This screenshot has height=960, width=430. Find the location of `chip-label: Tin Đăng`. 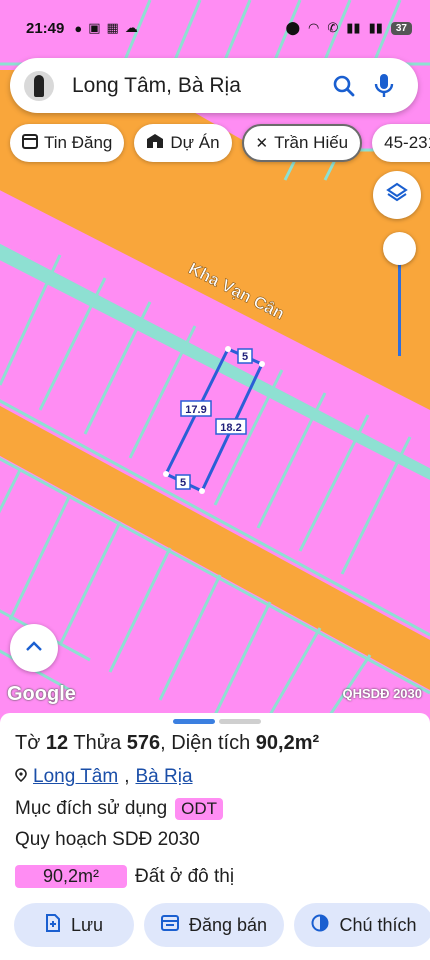

chip-label: Tin Đăng is located at coordinates (78, 142).